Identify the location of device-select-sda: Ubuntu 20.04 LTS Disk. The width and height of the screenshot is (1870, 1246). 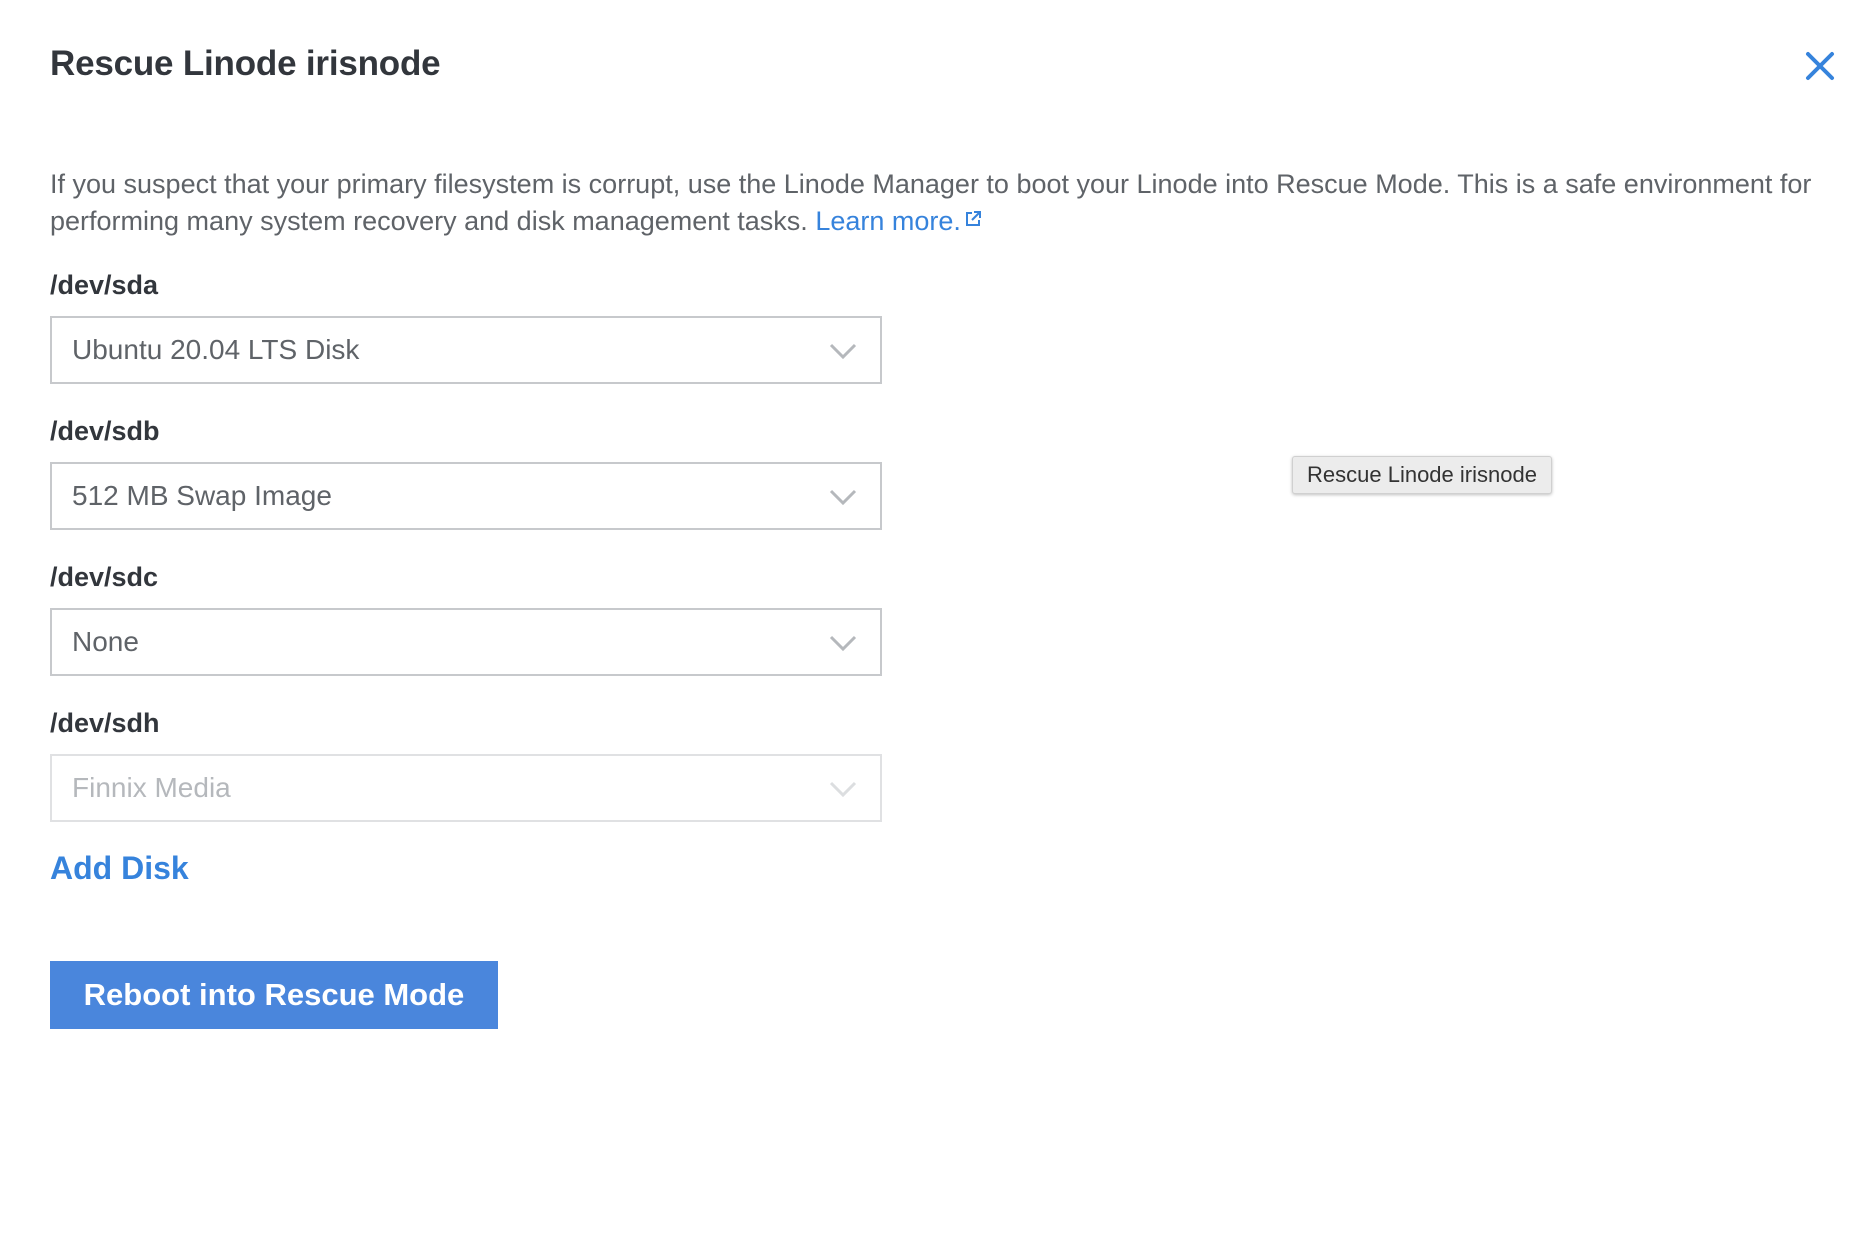
(466, 350).